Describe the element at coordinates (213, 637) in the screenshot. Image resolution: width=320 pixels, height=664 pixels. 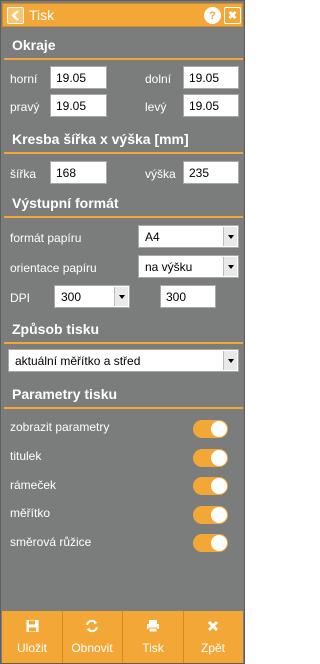
I see `back-bottom-button: Zpět` at that location.